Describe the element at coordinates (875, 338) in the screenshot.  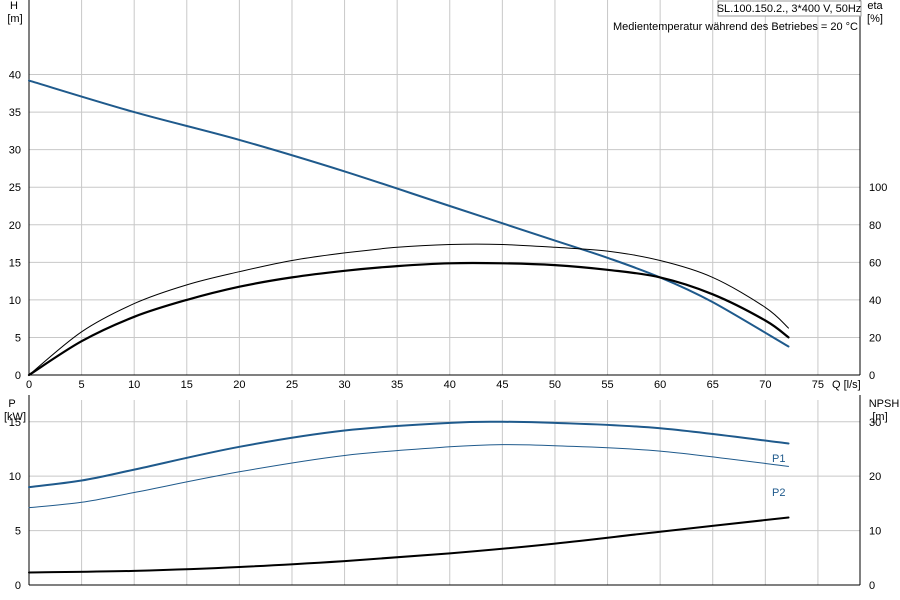
I see `top-right-tick-label: 20` at that location.